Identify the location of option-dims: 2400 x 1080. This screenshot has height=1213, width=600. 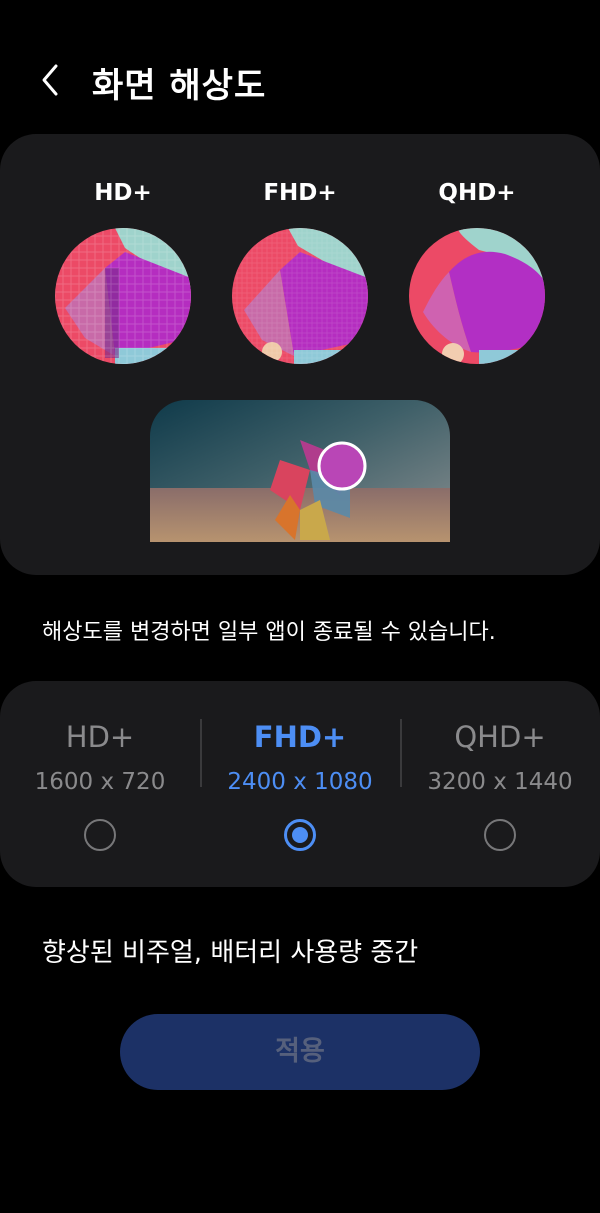
(300, 782).